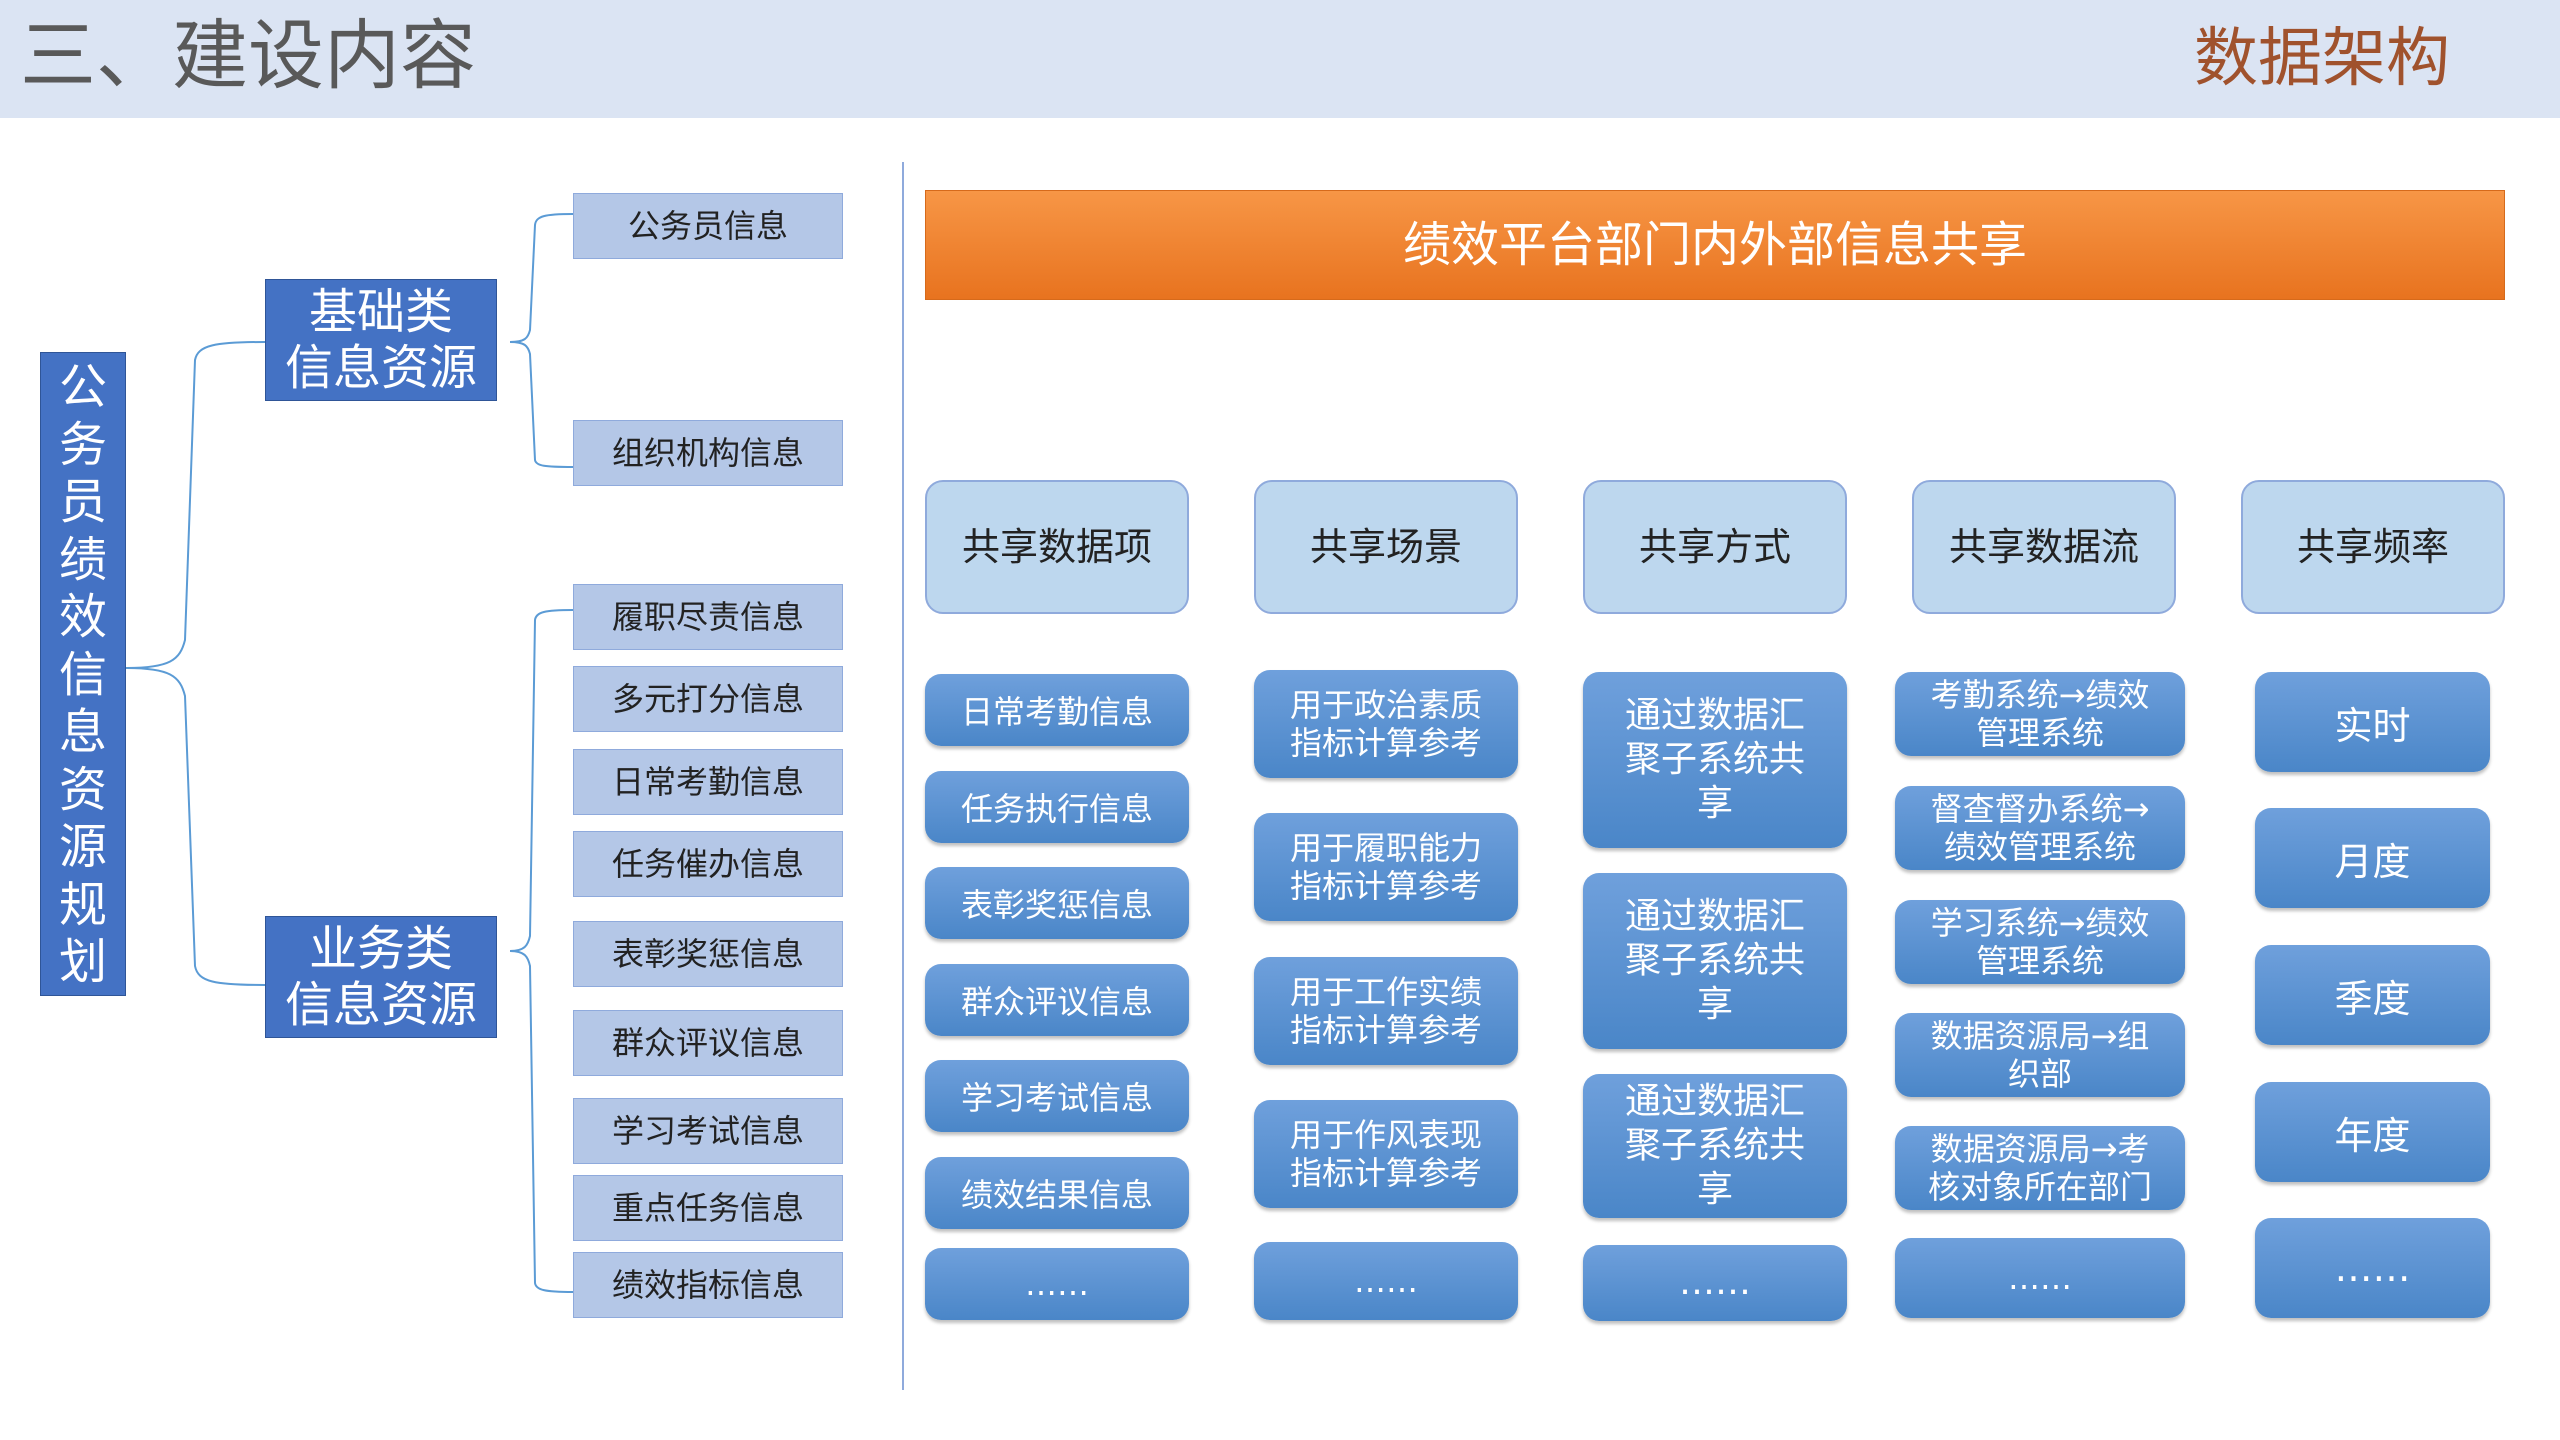 This screenshot has height=1440, width=2560. Describe the element at coordinates (708, 617) in the screenshot. I see `business-item: 履职尽责信息` at that location.